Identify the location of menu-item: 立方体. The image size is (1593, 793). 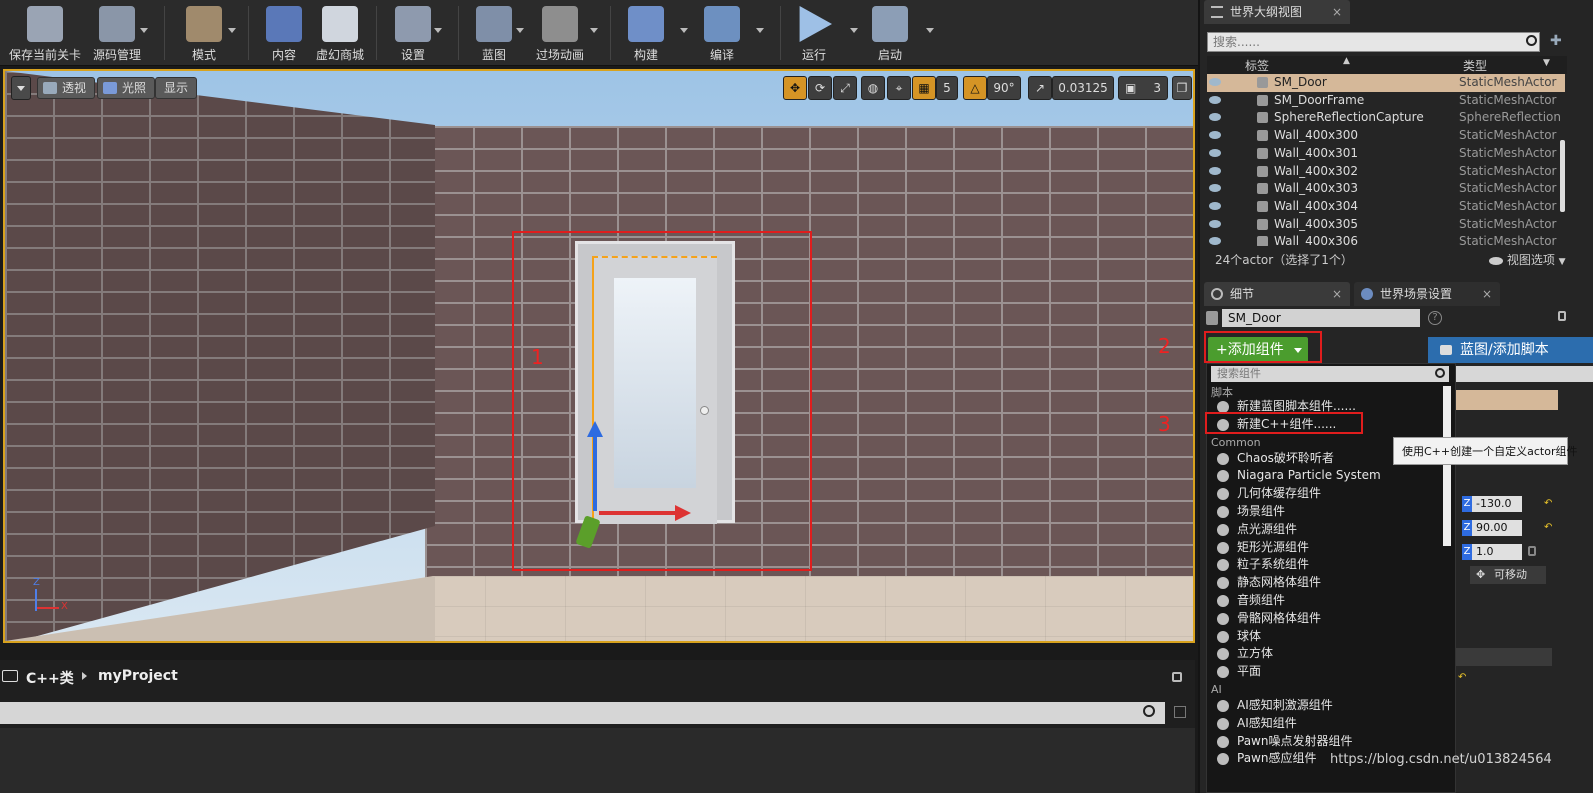
(1325, 654).